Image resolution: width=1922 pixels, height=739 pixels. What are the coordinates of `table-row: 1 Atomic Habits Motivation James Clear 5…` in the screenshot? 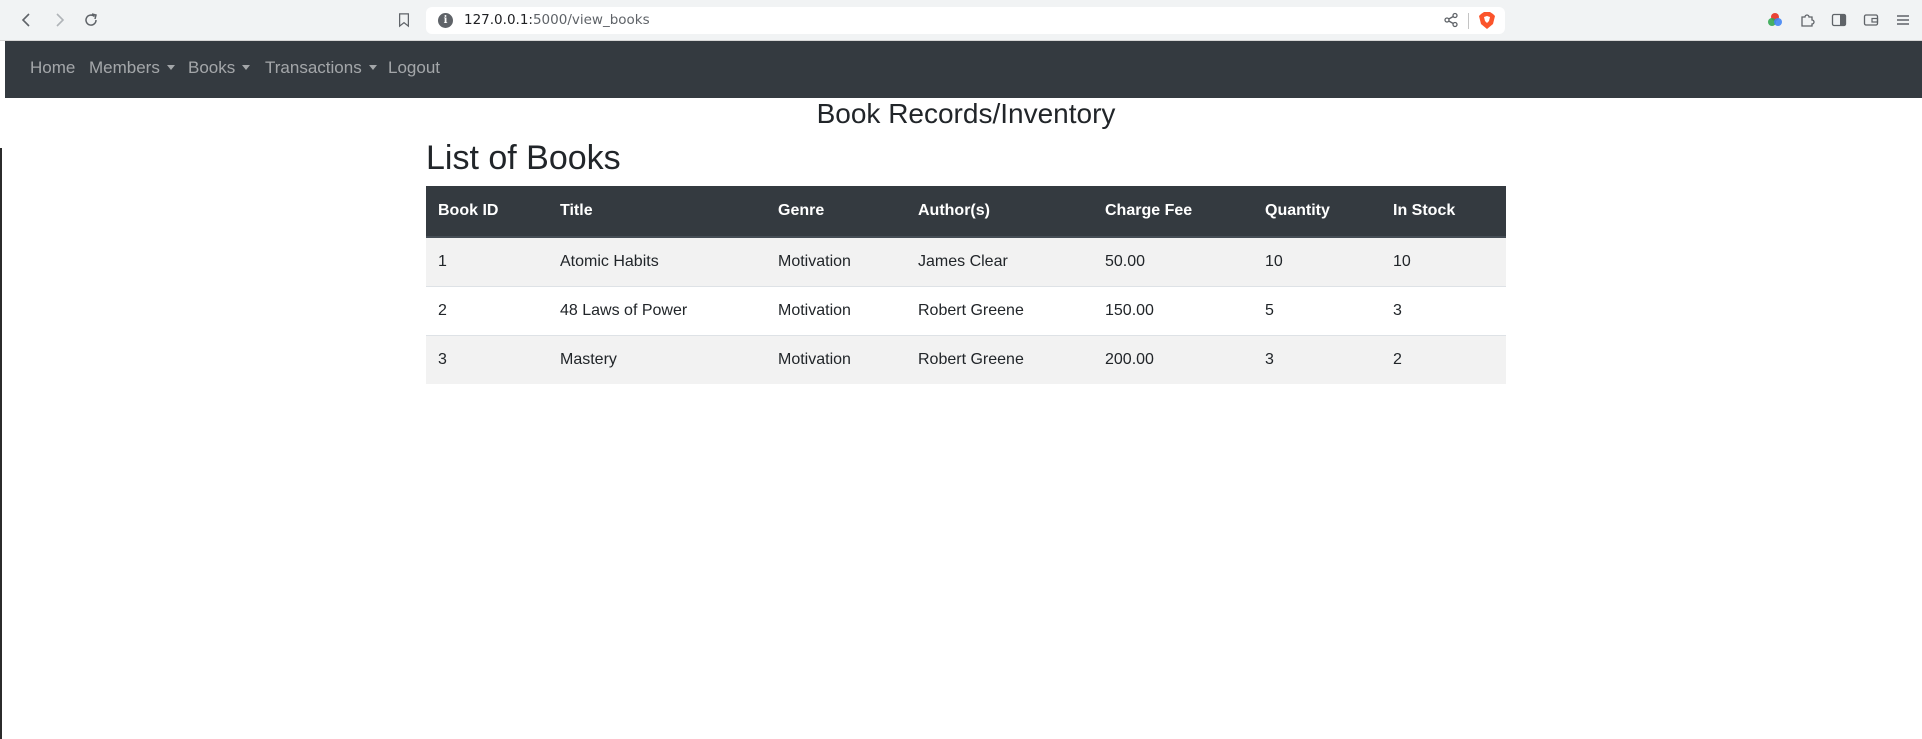 It's located at (966, 261).